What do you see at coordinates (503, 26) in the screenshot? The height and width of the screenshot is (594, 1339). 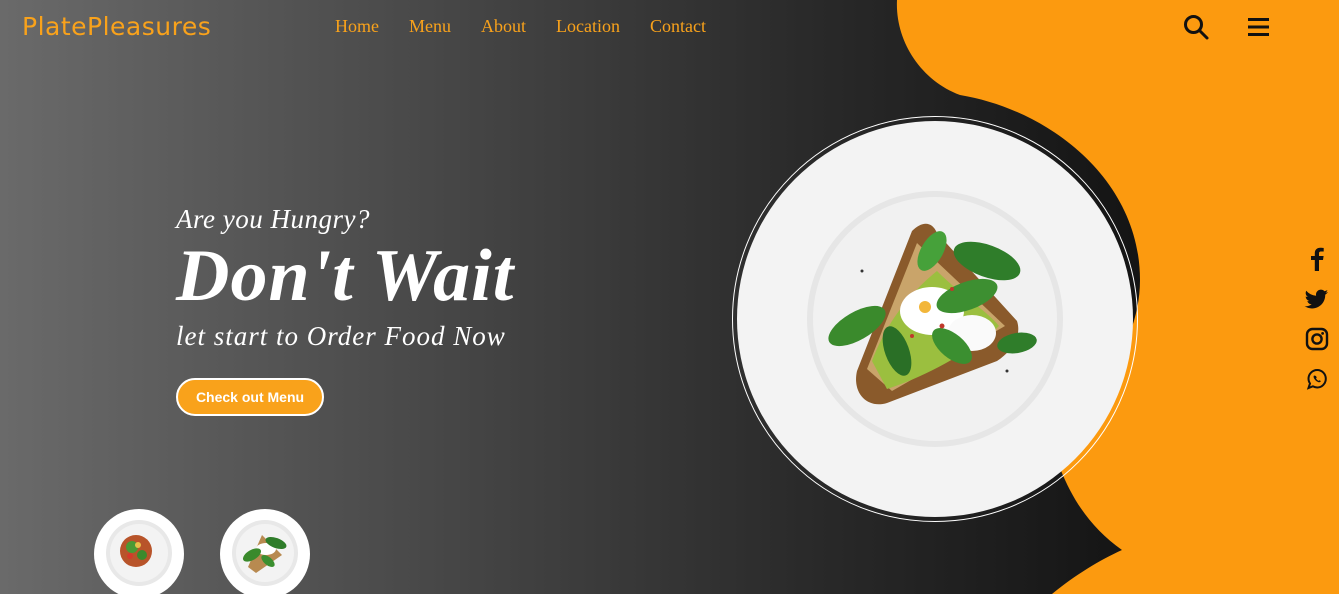 I see `nav-about: About` at bounding box center [503, 26].